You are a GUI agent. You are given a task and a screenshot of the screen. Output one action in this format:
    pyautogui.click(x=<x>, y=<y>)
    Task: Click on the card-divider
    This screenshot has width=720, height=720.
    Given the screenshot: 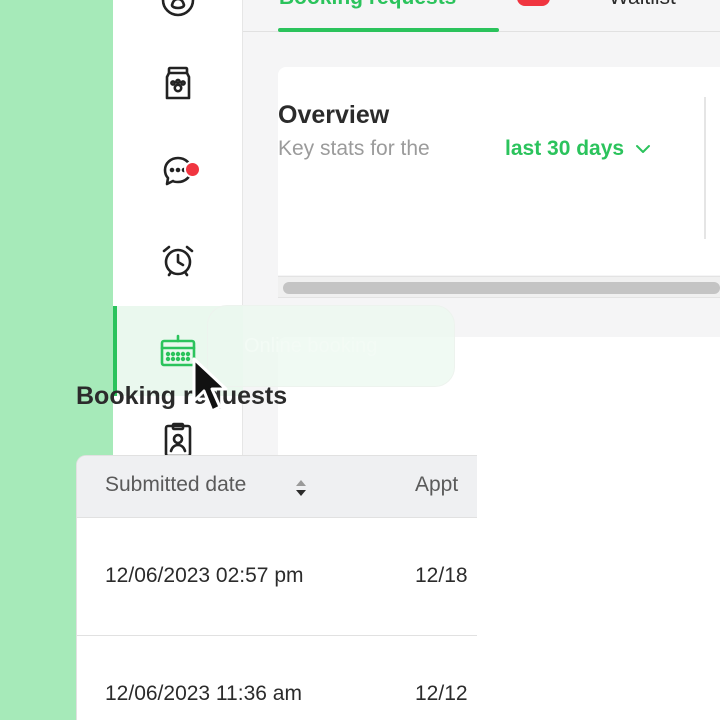 What is the action you would take?
    pyautogui.click(x=705, y=168)
    